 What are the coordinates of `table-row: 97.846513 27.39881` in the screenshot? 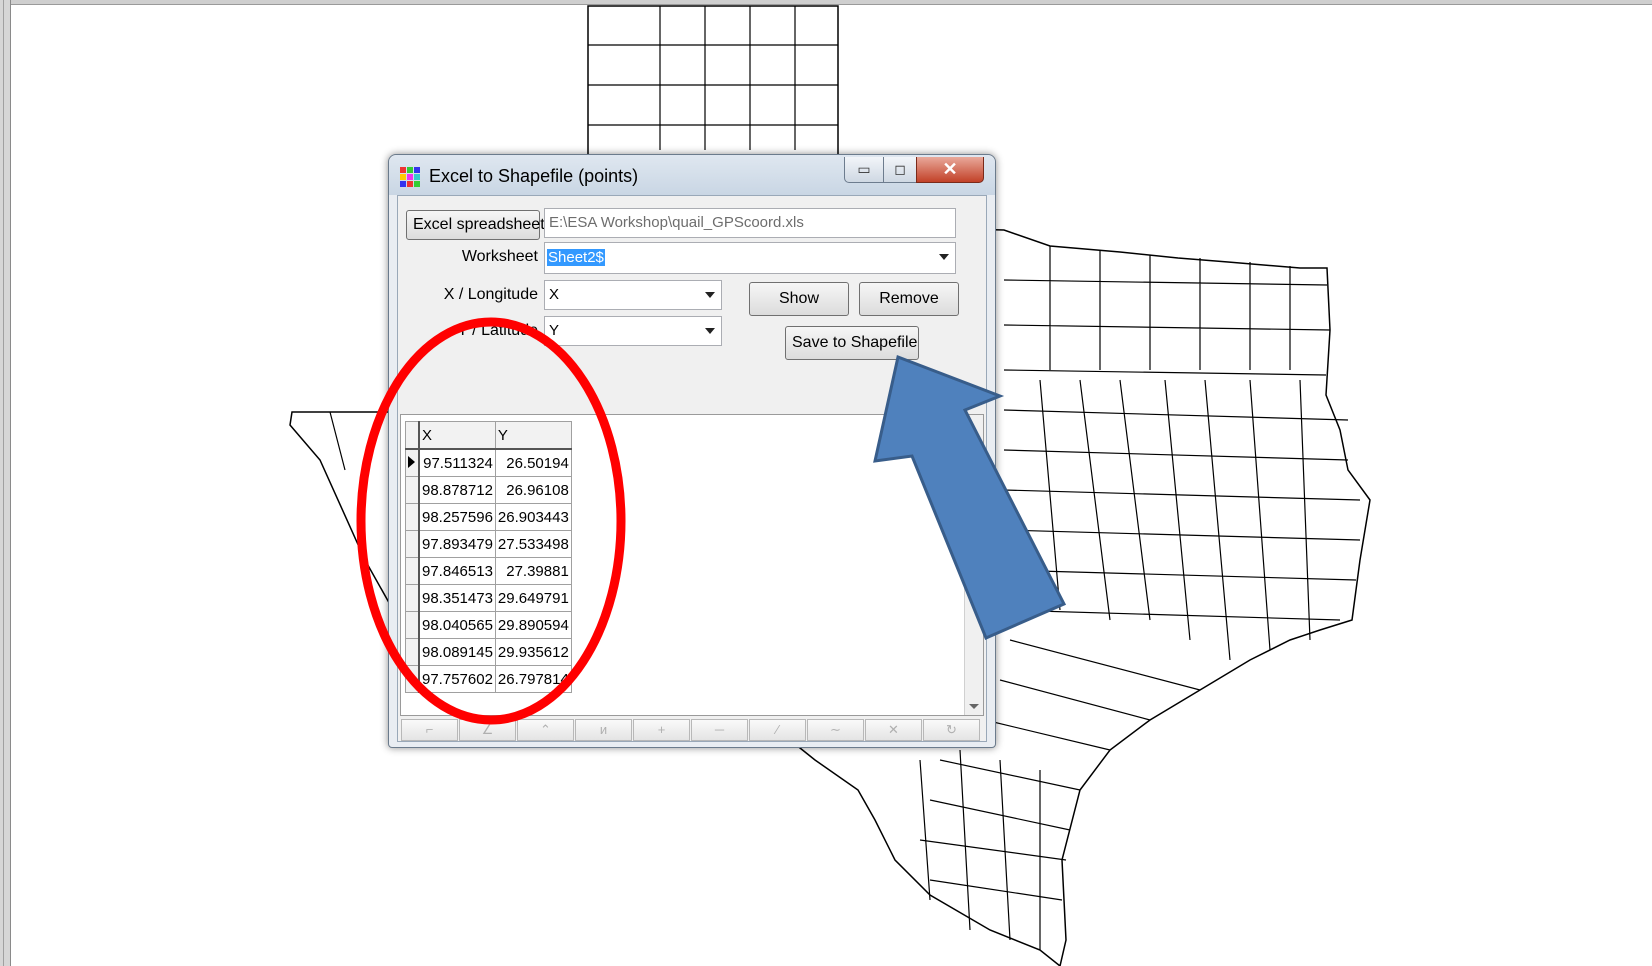 It's located at (488, 571).